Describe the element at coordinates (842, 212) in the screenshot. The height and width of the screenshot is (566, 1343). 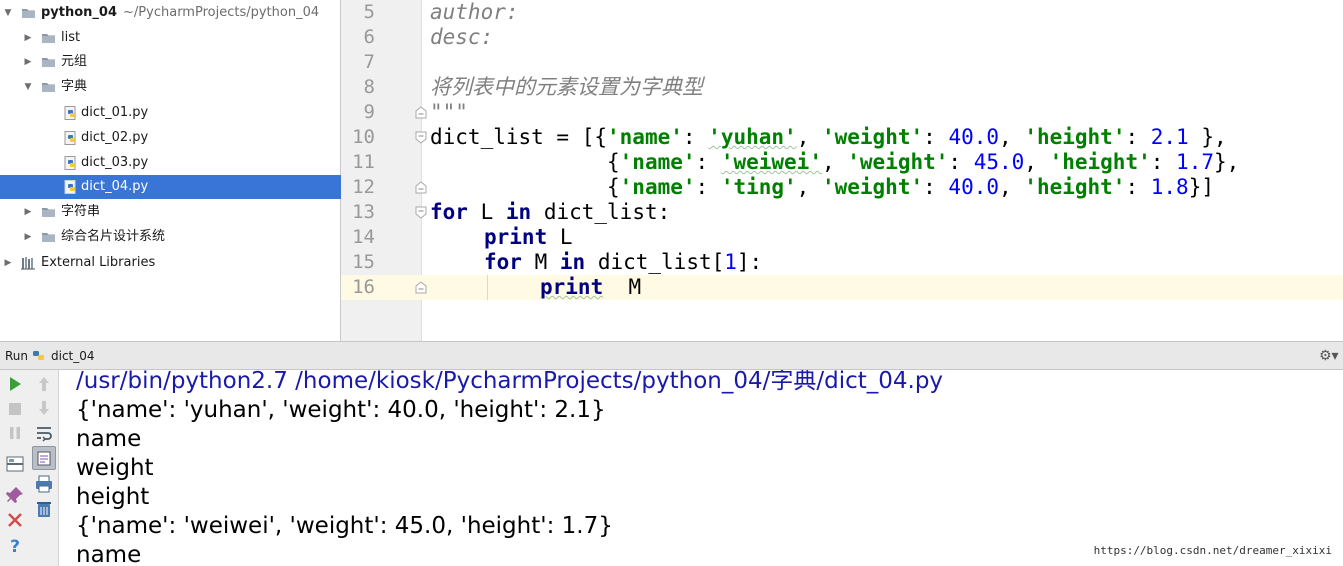
I see `code-line: 13 for L in dict_list:` at that location.